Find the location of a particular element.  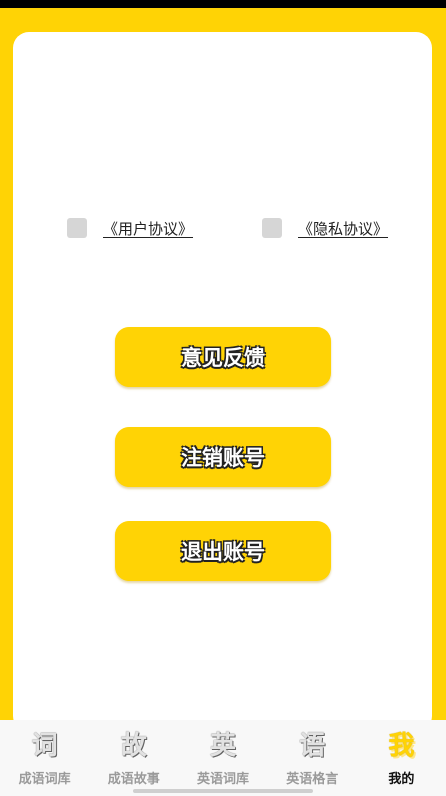

tab-english-quotes: 语 英语格言 is located at coordinates (312, 758).